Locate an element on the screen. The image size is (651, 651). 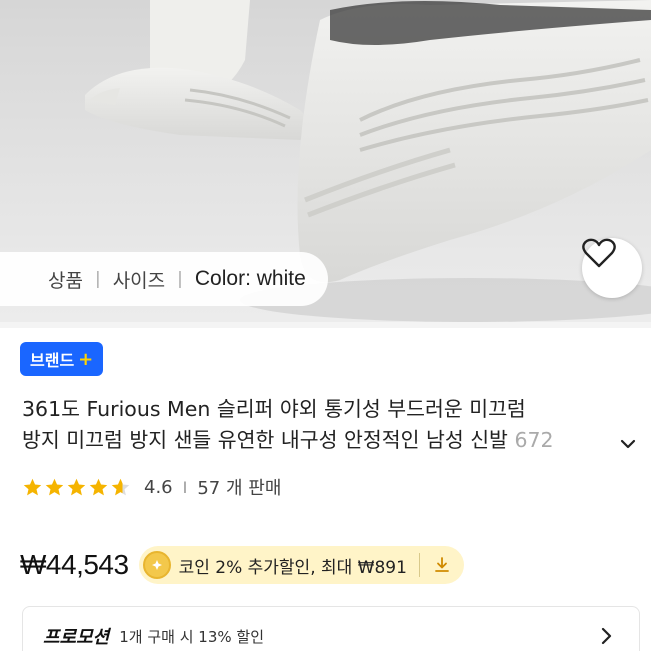
rating-separator: I is located at coordinates (185, 487).